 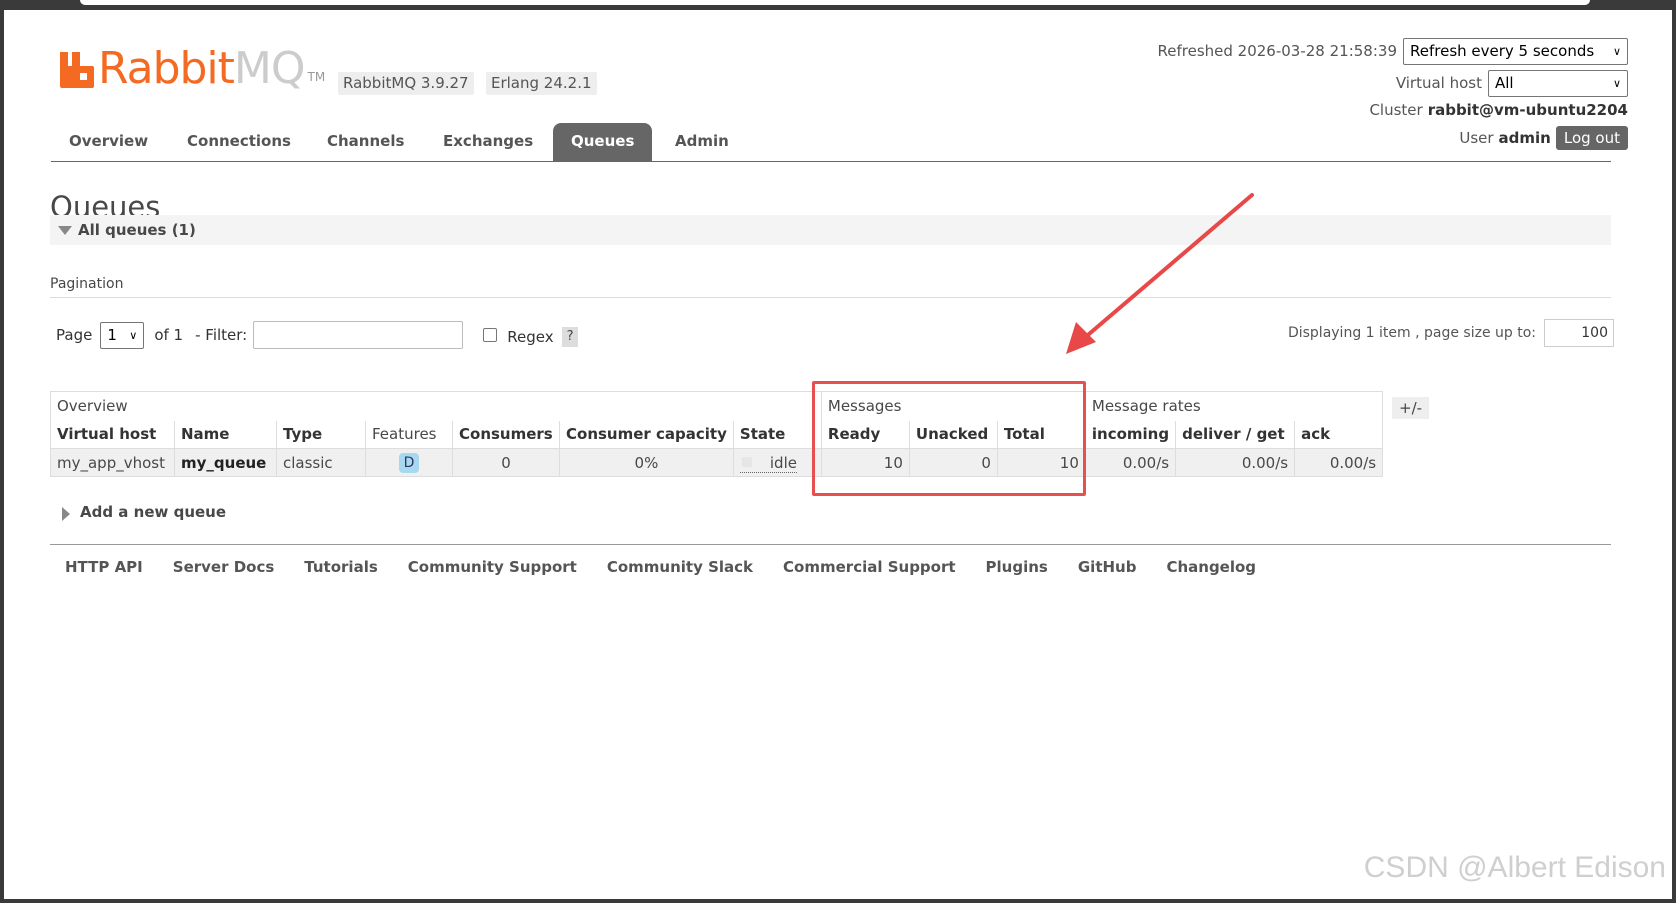 I want to click on filter-label: - Filter:, so click(x=221, y=335).